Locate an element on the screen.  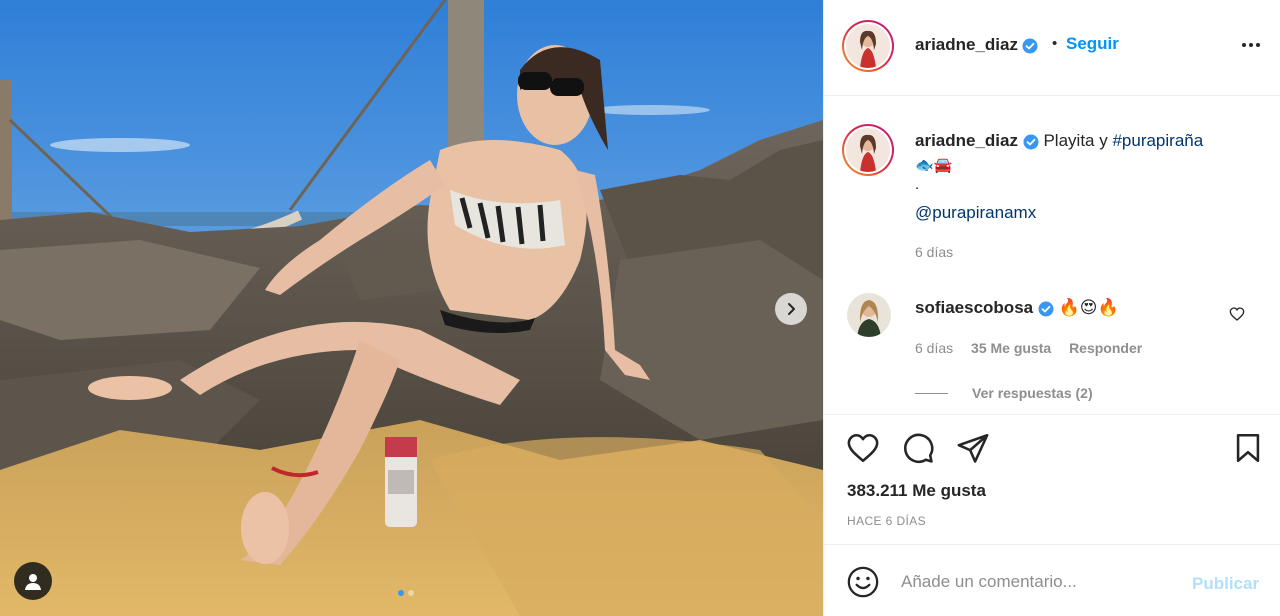
comment-timestamp: 6 días is located at coordinates (934, 348).